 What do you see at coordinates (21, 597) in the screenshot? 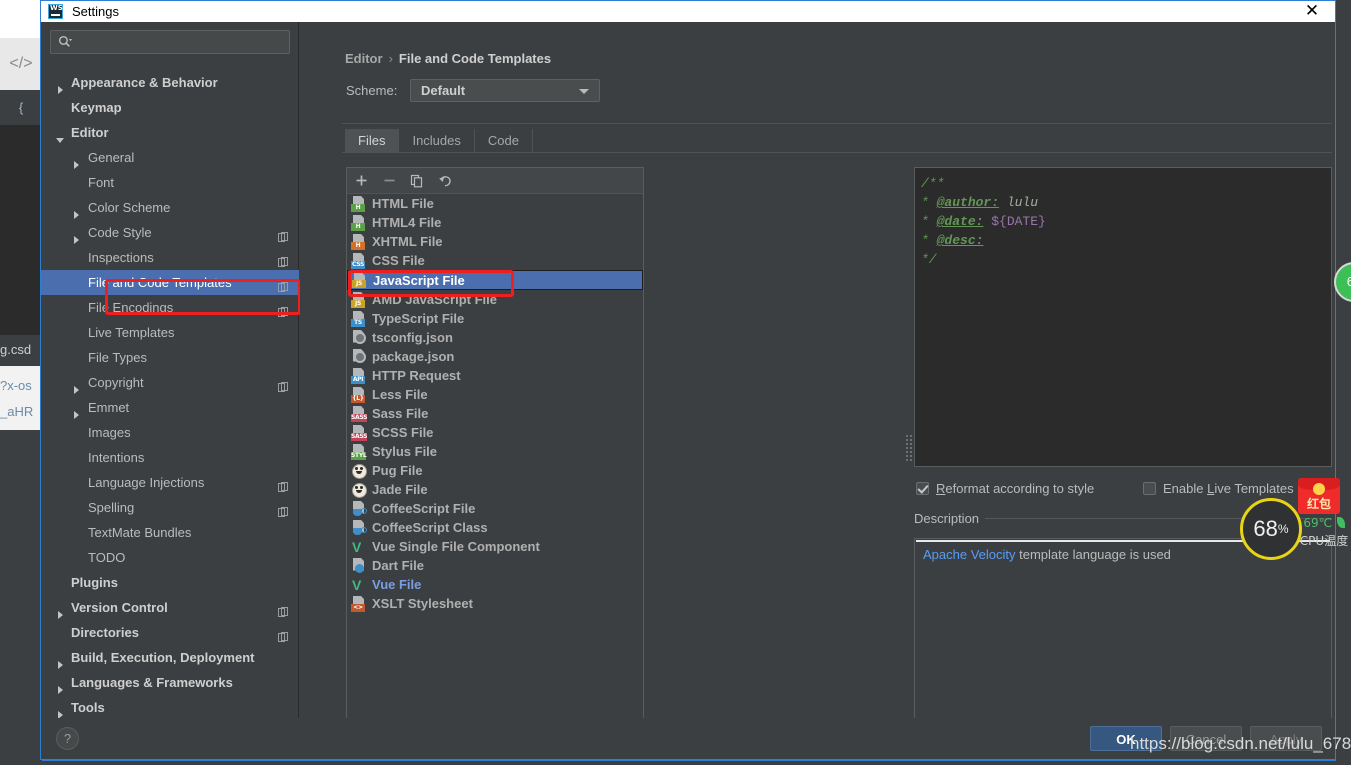
I see `background-ide-bottom` at bounding box center [21, 597].